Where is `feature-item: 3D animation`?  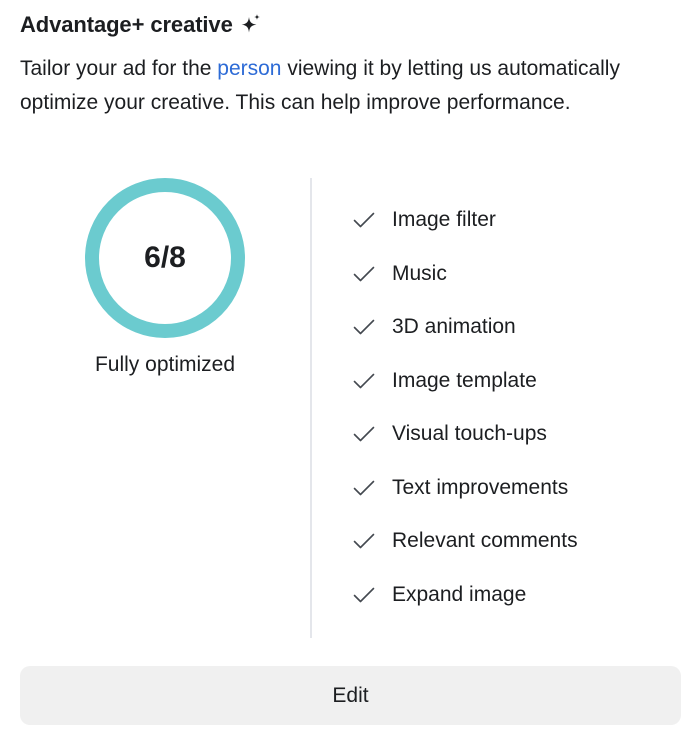
feature-item: 3D animation is located at coordinates (465, 327).